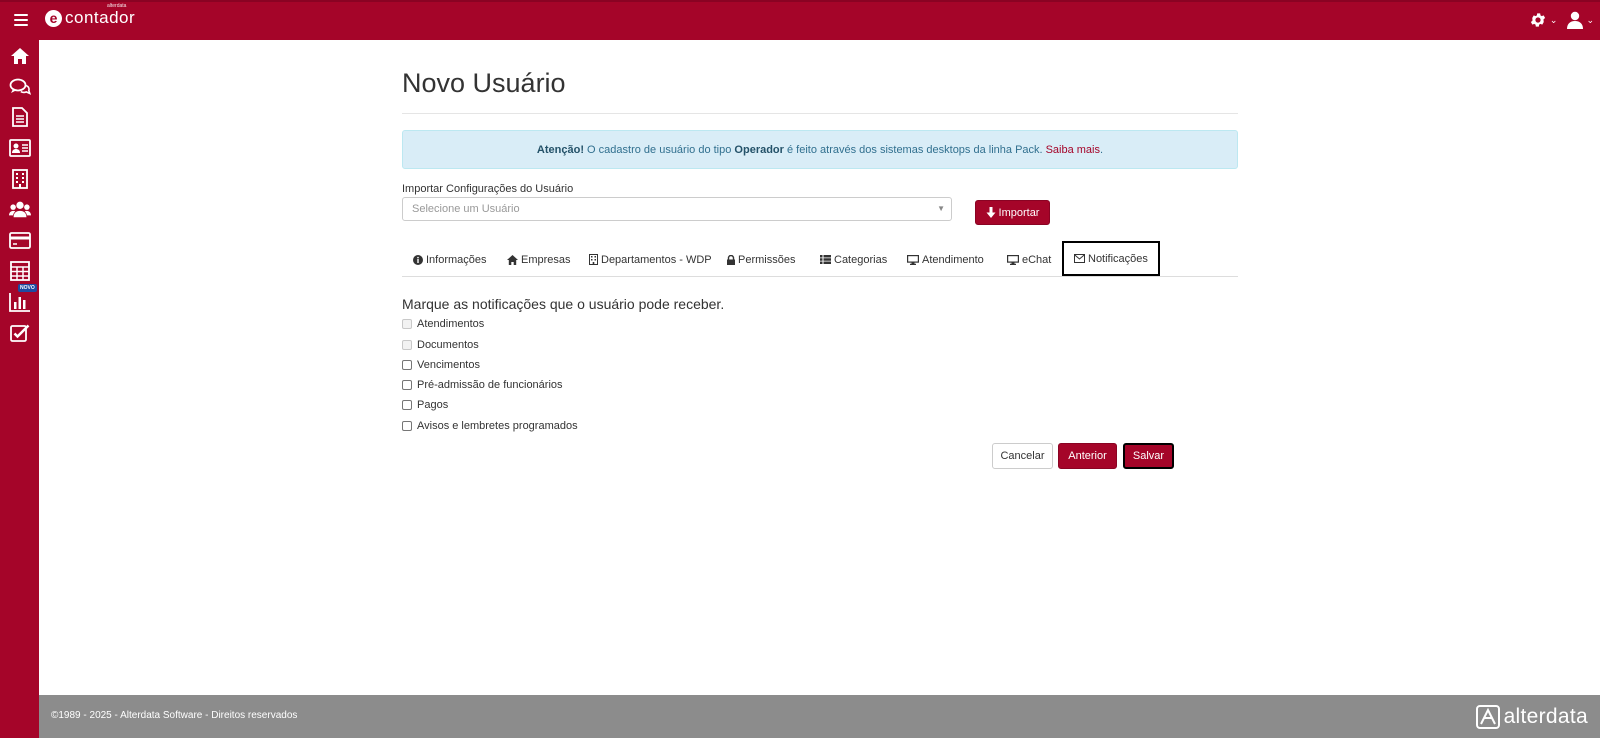  Describe the element at coordinates (1087, 456) in the screenshot. I see `previous-button: Anterior` at that location.